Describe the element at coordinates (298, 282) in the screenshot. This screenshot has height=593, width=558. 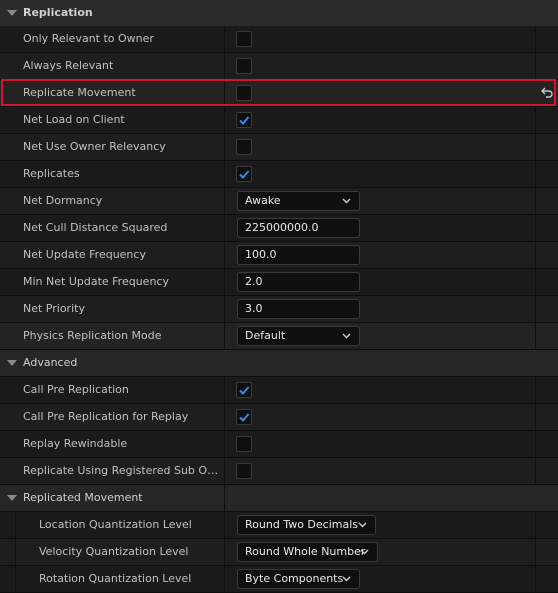
I see `min-net-update-frequency-input: 2.0` at that location.